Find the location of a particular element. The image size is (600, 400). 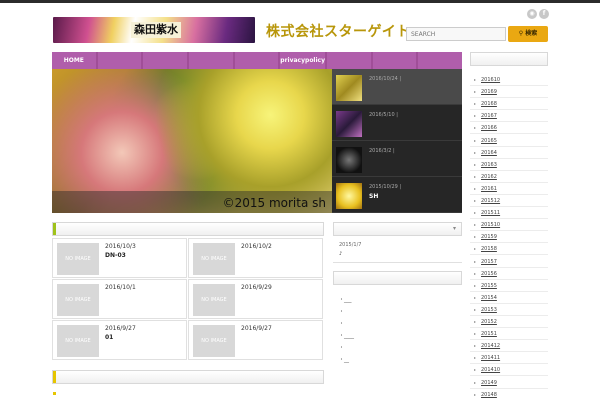

archive-item: ▸ 20153 is located at coordinates (509, 310).